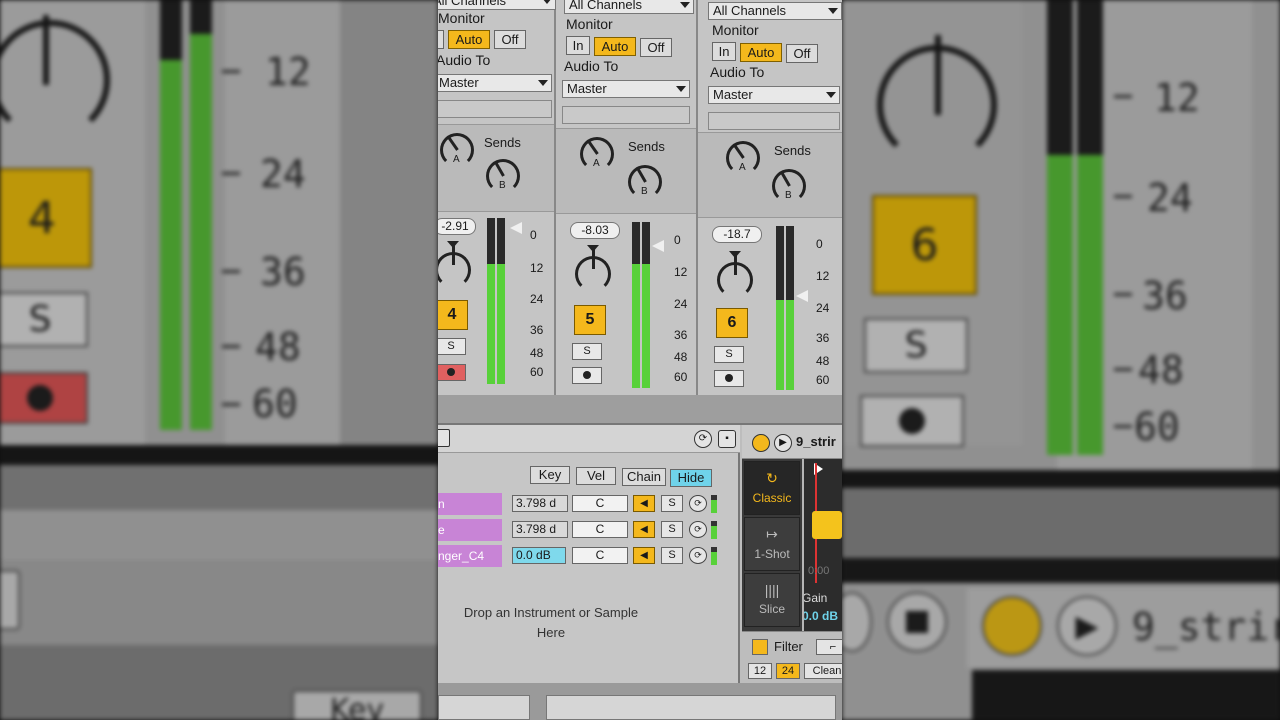 This screenshot has width=1280, height=720. What do you see at coordinates (646, 305) in the screenshot?
I see `meter-right` at bounding box center [646, 305].